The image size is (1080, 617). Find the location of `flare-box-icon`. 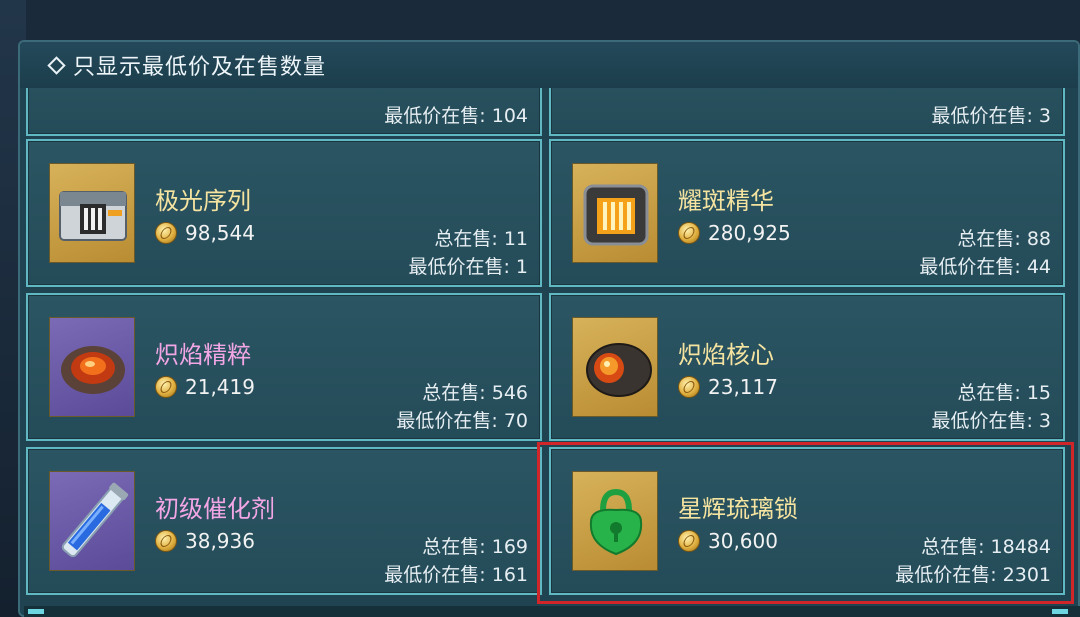

flare-box-icon is located at coordinates (616, 215).